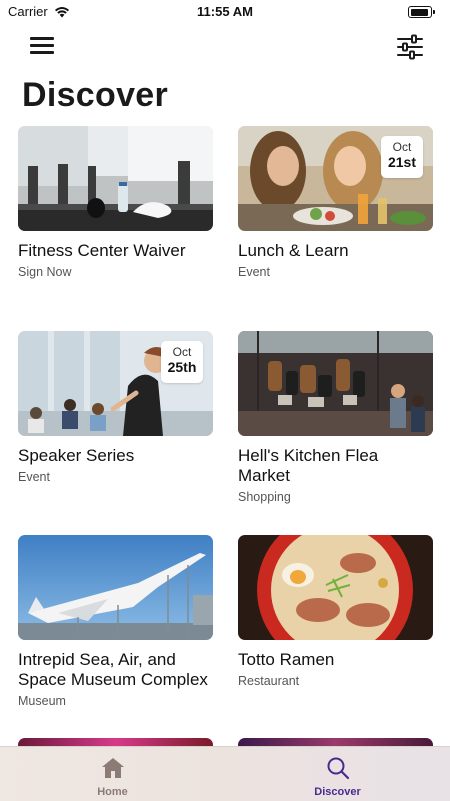  Describe the element at coordinates (402, 162) in the screenshot. I see `date-day: 21st` at that location.